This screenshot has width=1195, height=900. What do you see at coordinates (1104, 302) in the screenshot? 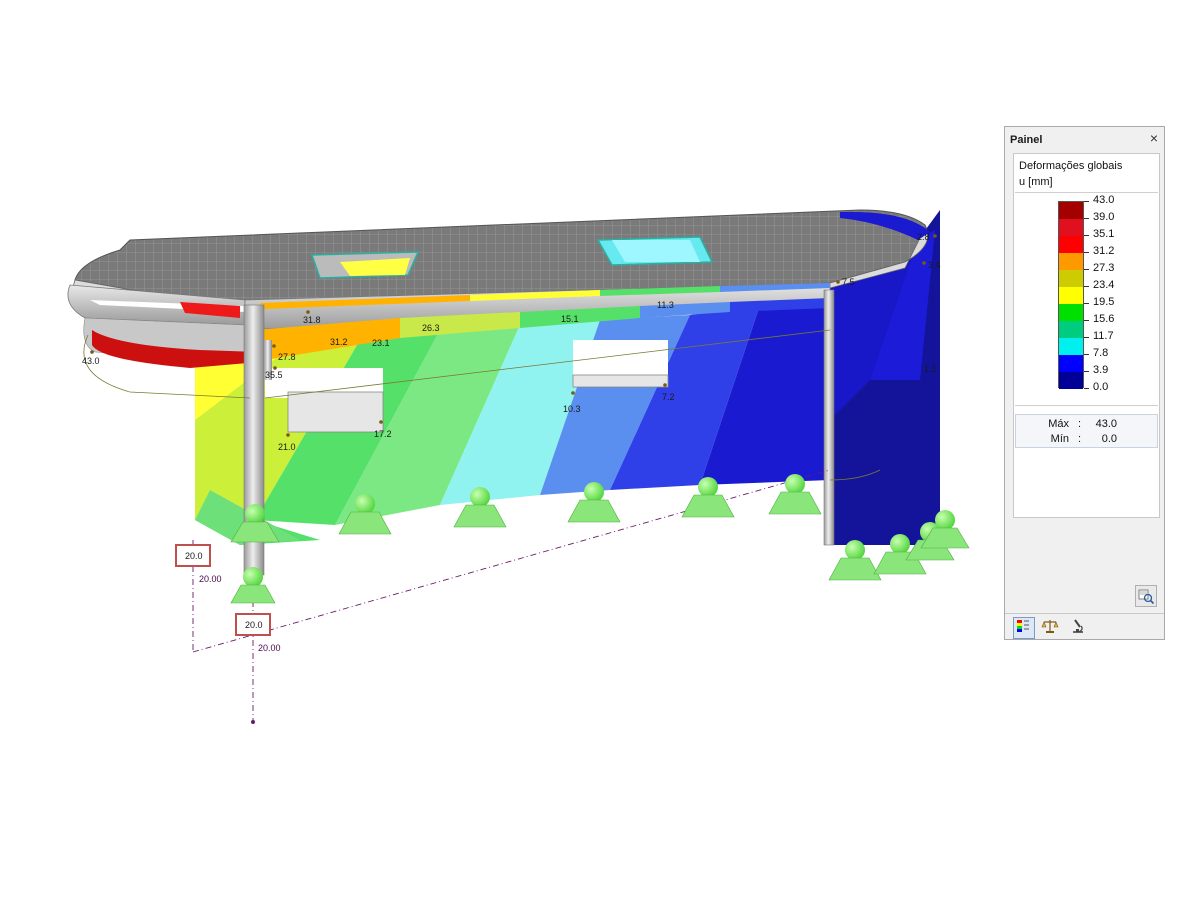
I see `legend-value: 19.5` at bounding box center [1104, 302].